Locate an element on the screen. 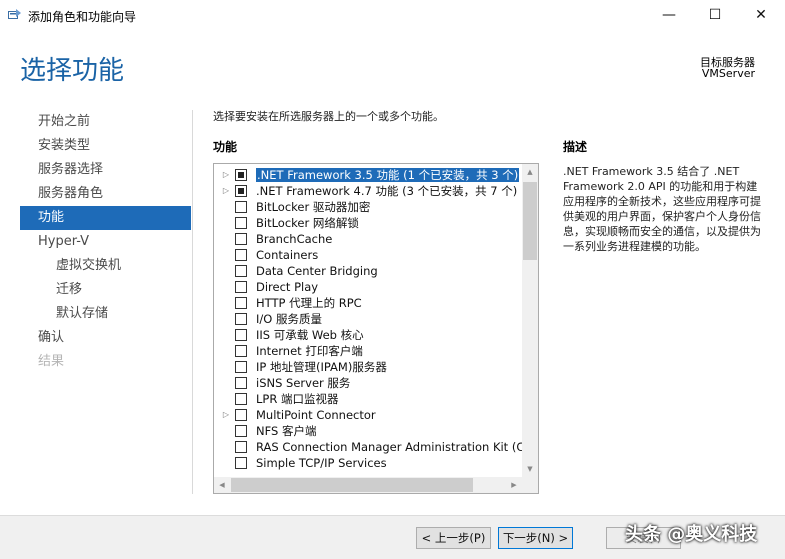  feature-row: IP 地址管理(IPAM)服务器 is located at coordinates (368, 367).